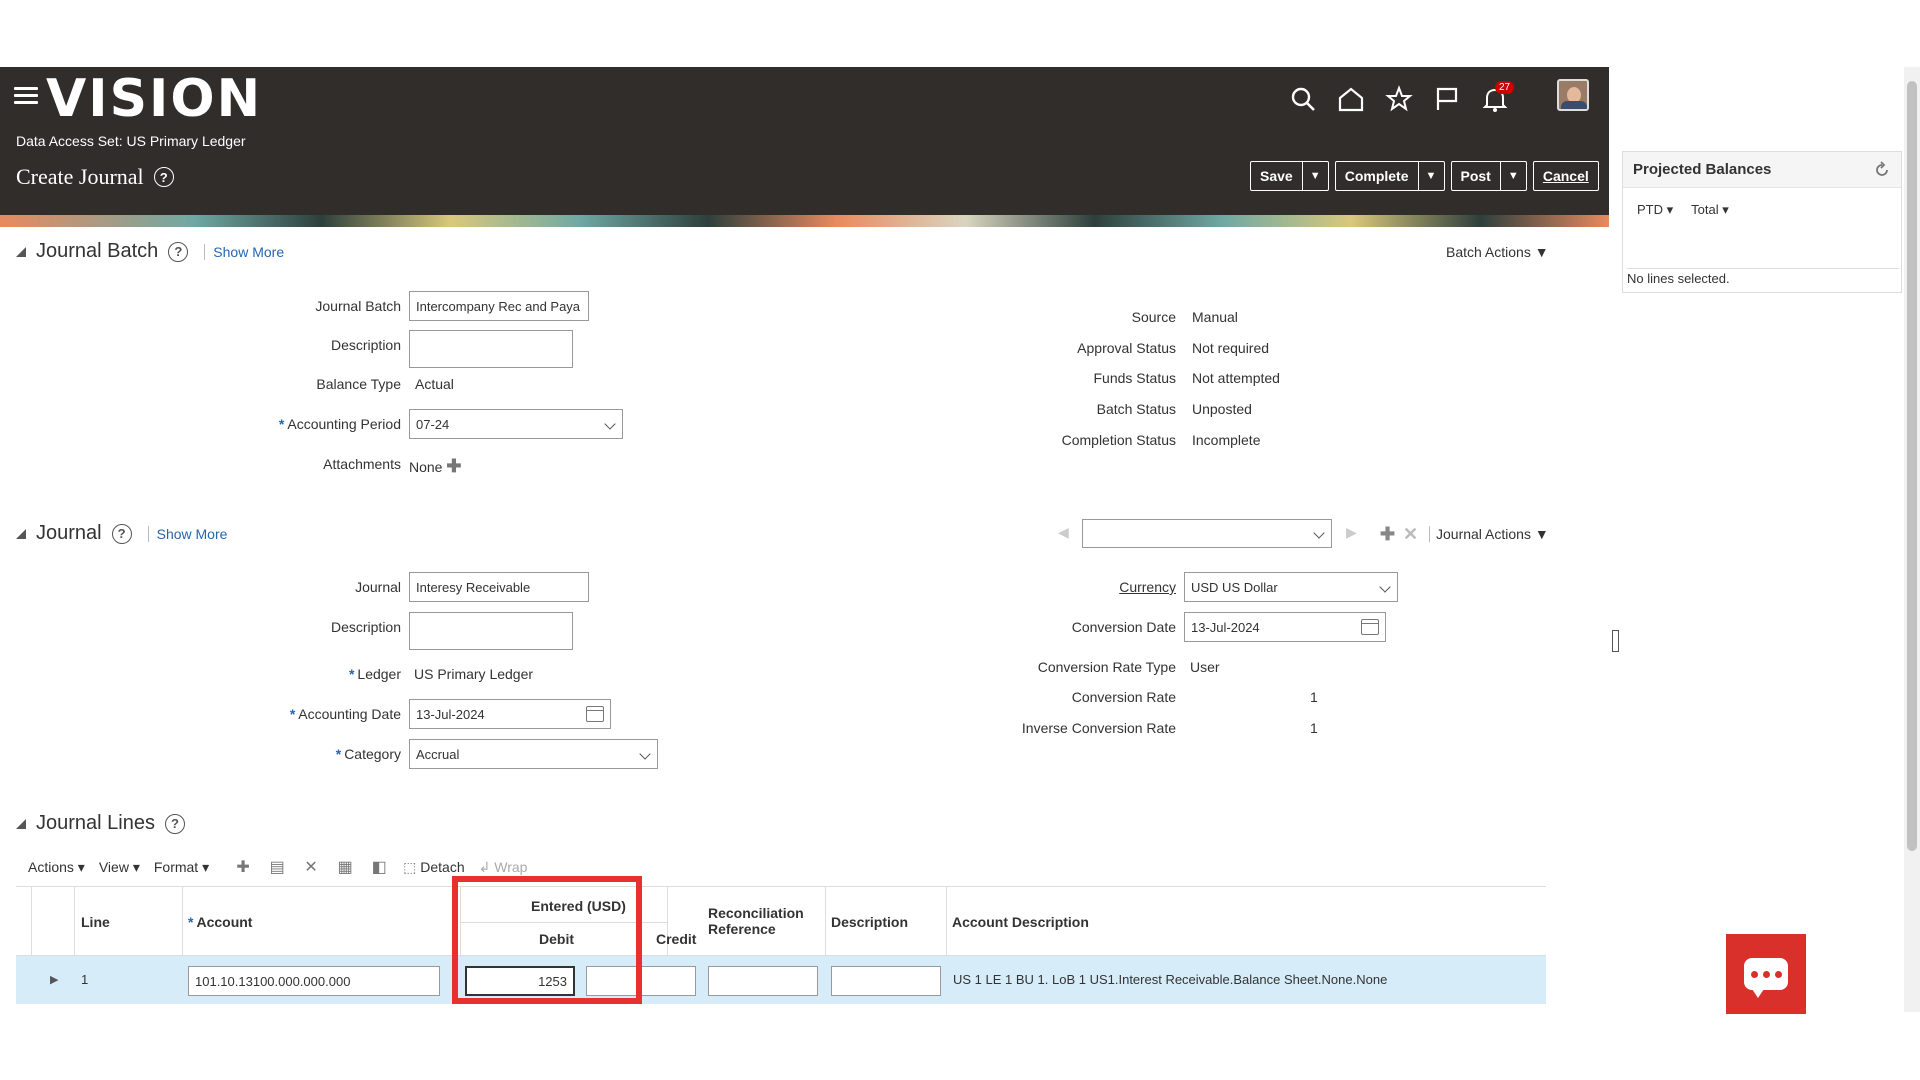  I want to click on notifications-bell-icon: 27, so click(1498, 97).